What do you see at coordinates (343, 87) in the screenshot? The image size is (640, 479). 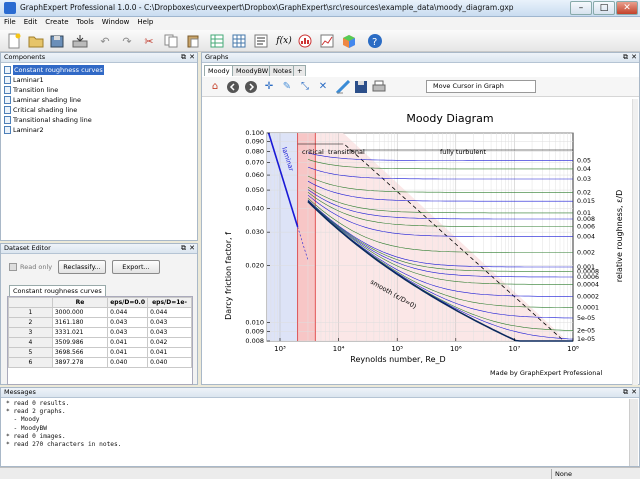 I see `axes-edit-icon` at bounding box center [343, 87].